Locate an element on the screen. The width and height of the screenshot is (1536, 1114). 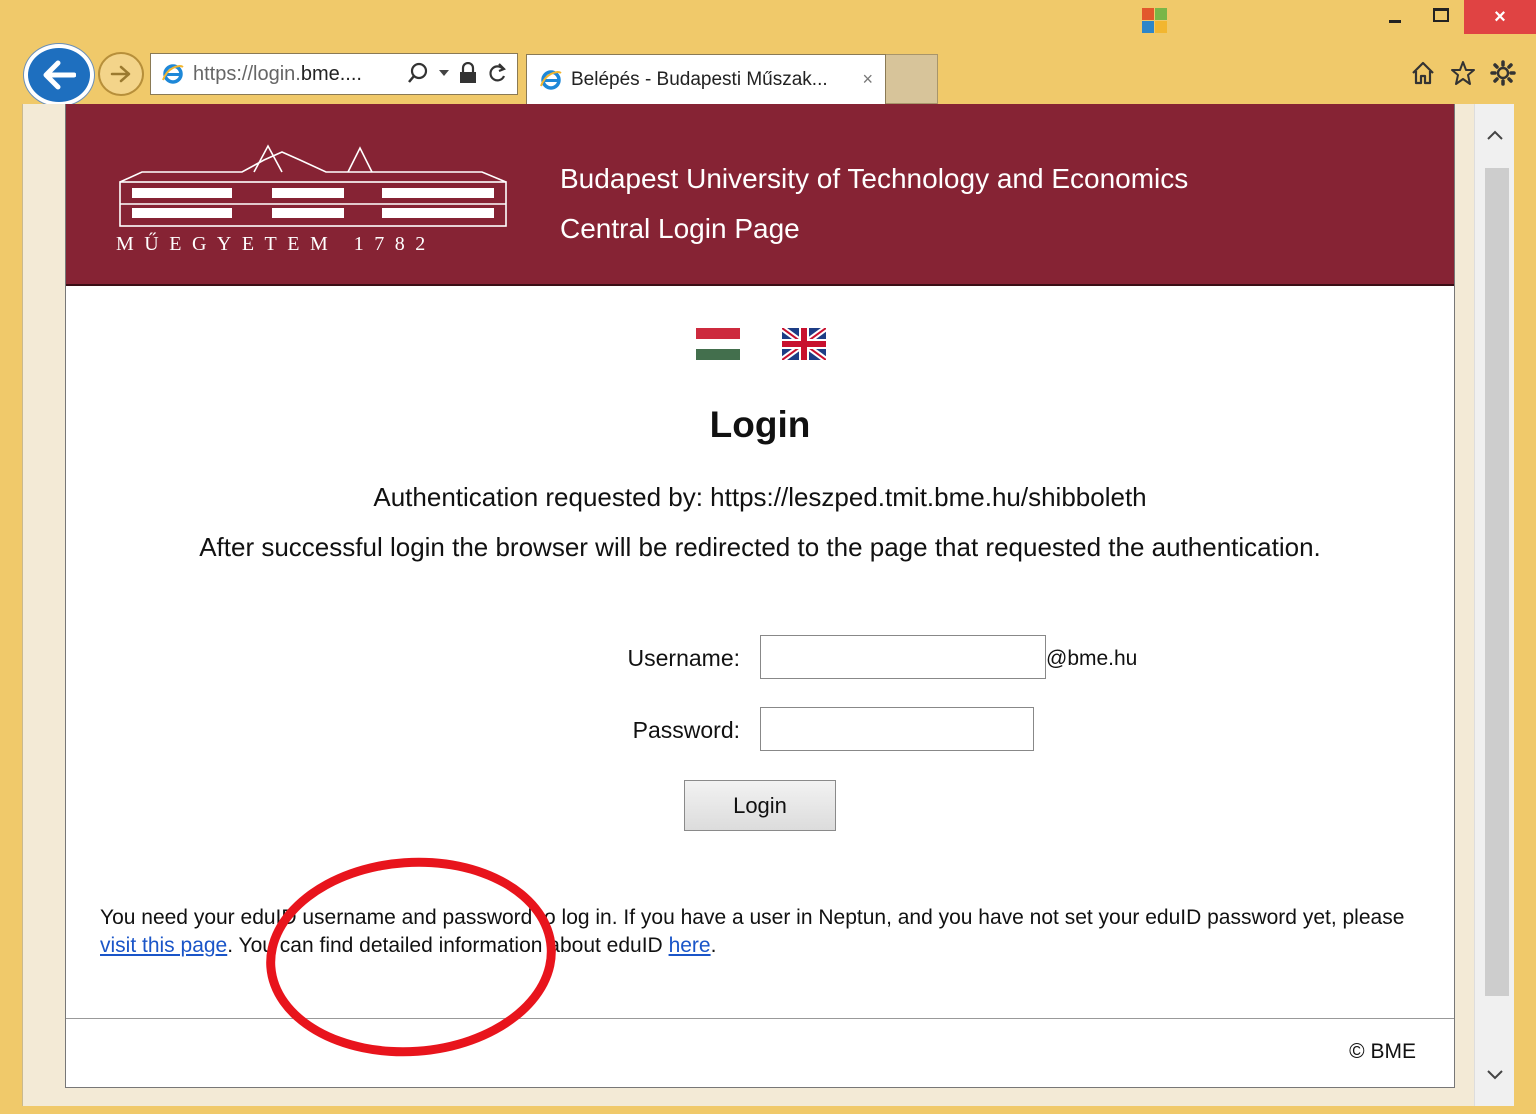
new-tab-button is located at coordinates (912, 79).